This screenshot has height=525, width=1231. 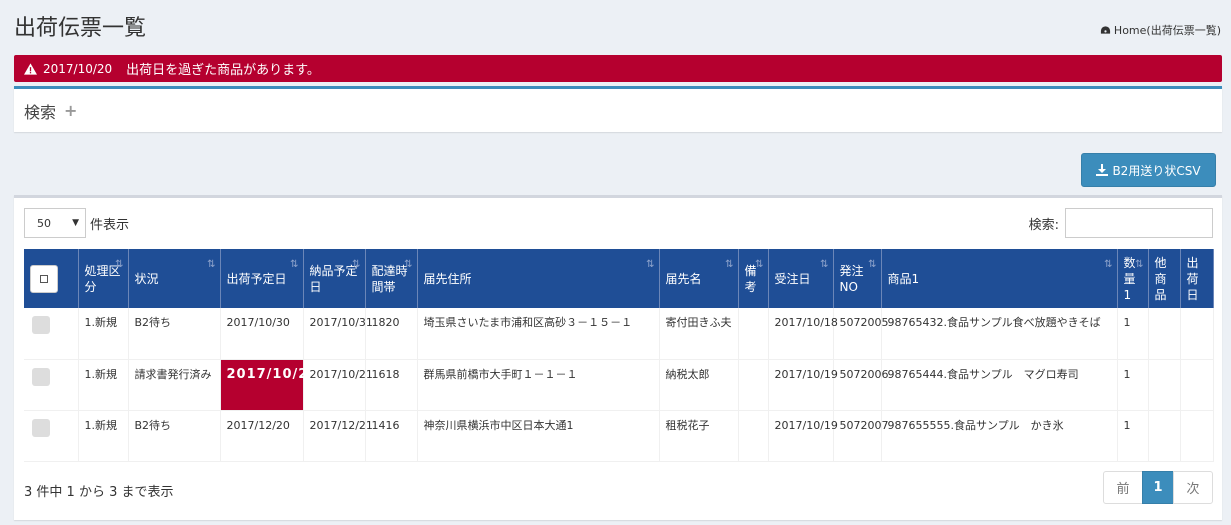 What do you see at coordinates (699, 334) in the screenshot?
I see `cell-recipient: 寄付田きふ夫` at bounding box center [699, 334].